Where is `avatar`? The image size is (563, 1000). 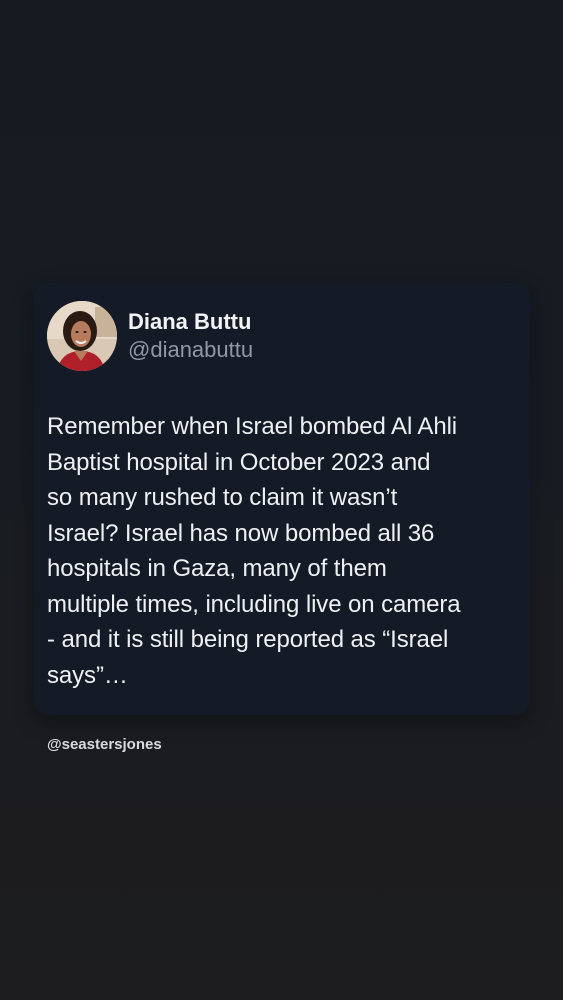 avatar is located at coordinates (82, 336).